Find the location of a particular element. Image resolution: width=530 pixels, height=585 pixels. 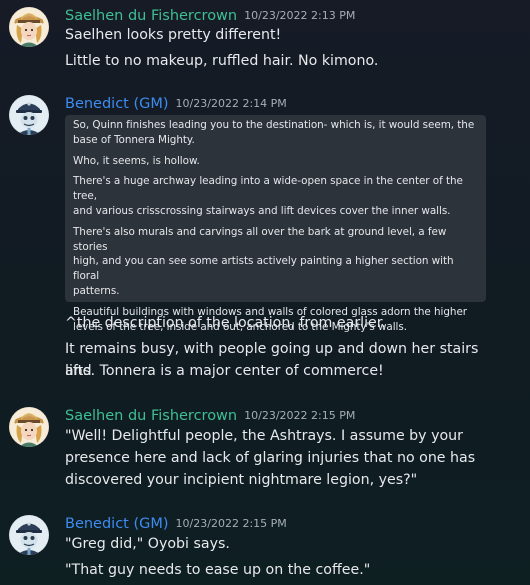

message-header: Benedict (GM) 10/23/2022 2:15 PM is located at coordinates (176, 523).